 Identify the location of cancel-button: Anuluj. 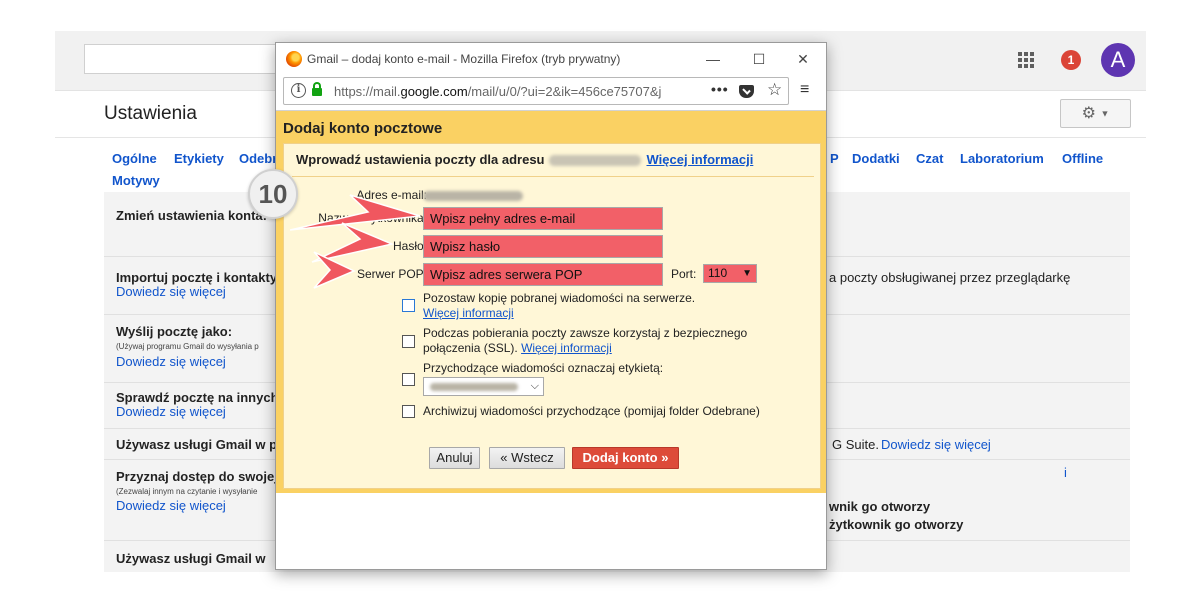
(454, 458).